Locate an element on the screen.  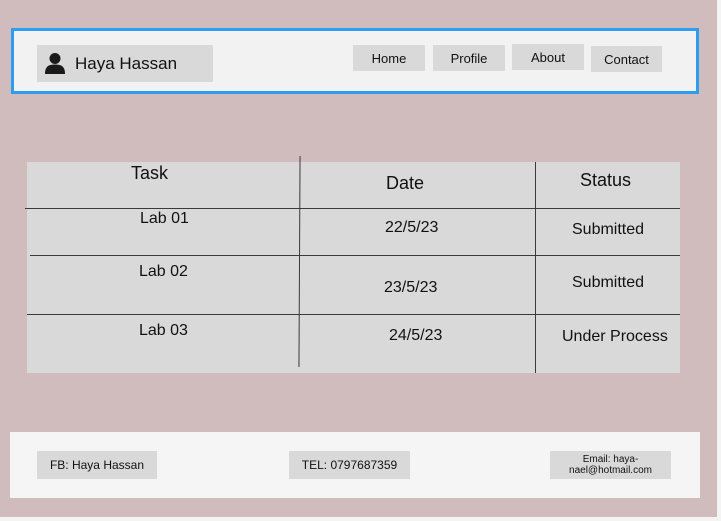
user-name: Haya Hassan is located at coordinates (126, 63).